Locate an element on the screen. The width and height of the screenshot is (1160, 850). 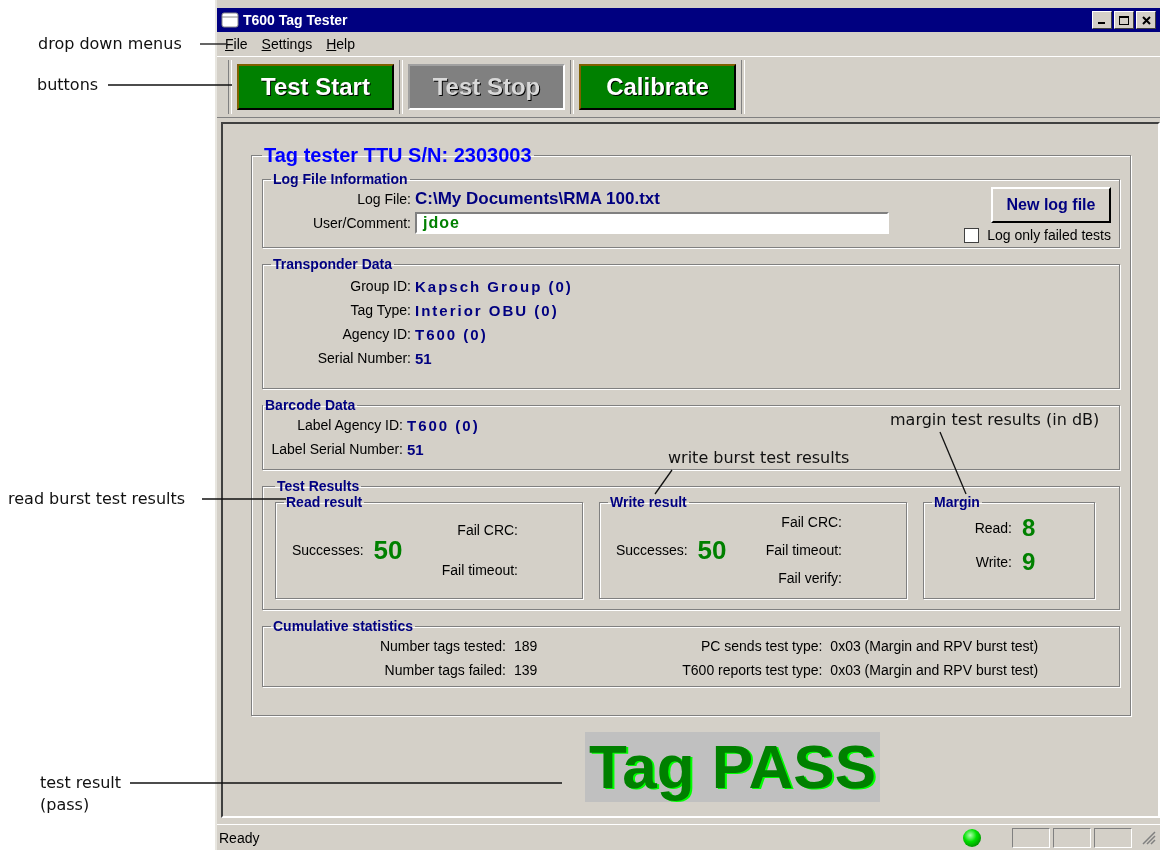
annotation-label: buttons is located at coordinates (68, 85).